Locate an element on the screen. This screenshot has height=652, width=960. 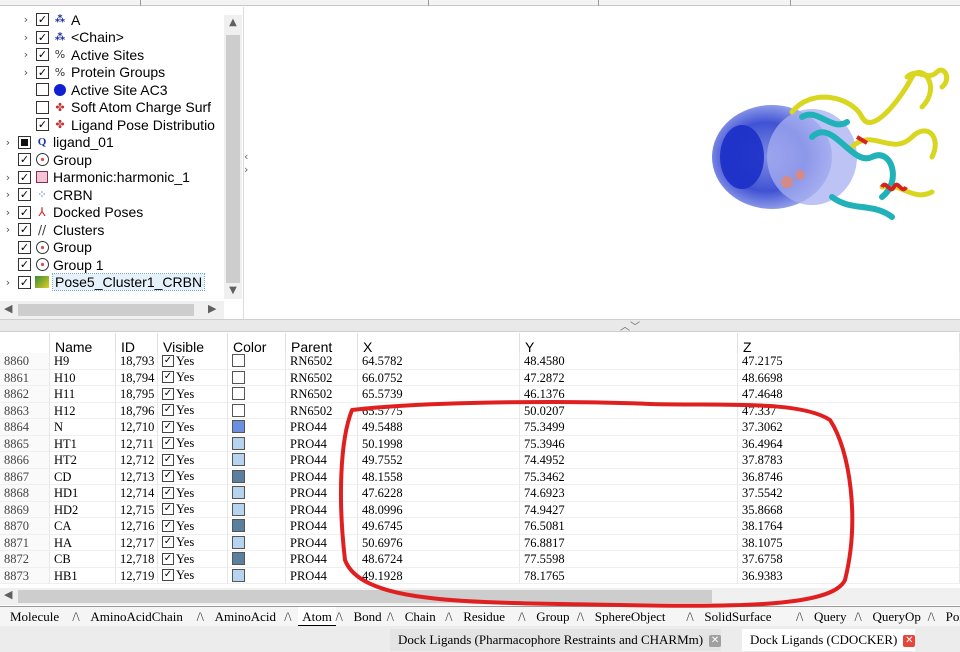
cell-z: 38.1075 is located at coordinates (849, 542).